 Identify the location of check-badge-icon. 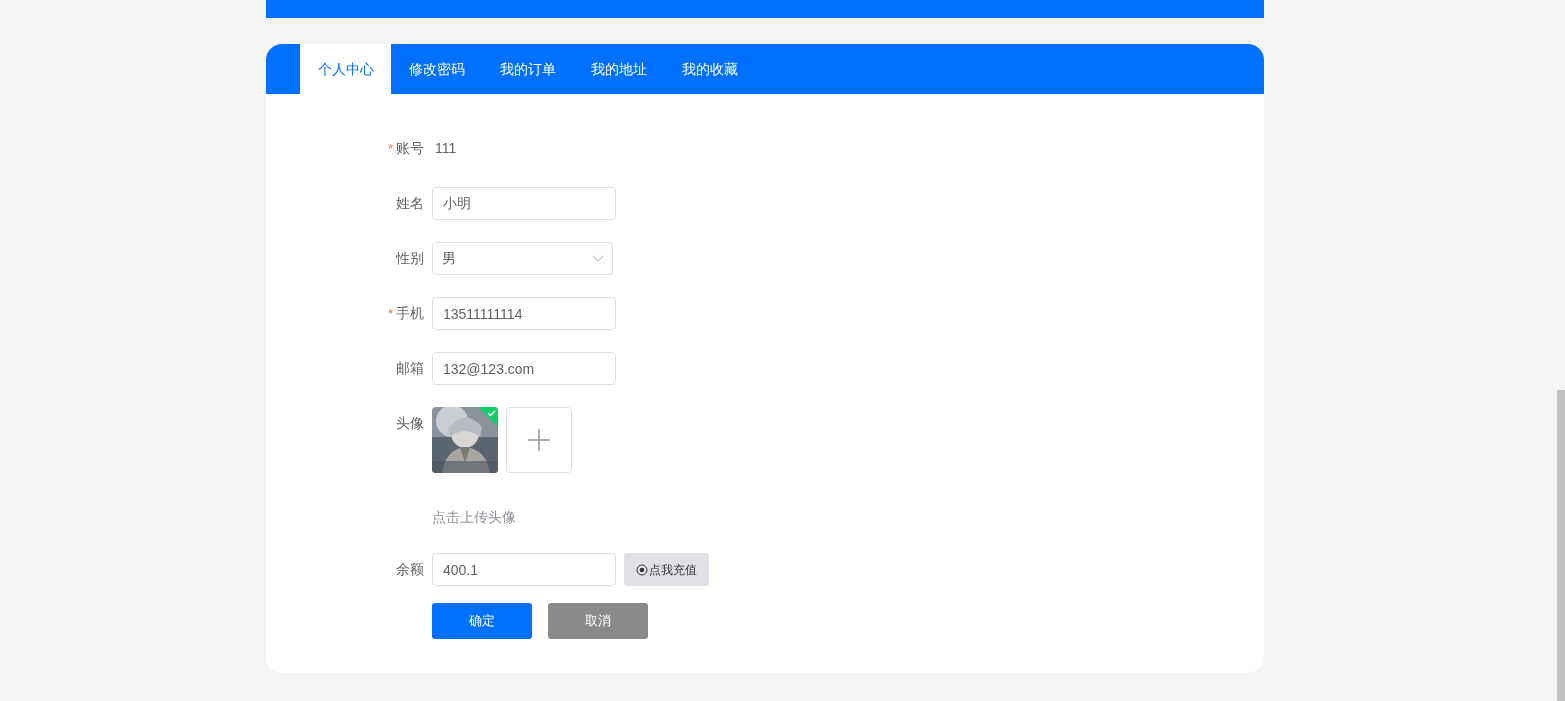
(488, 417).